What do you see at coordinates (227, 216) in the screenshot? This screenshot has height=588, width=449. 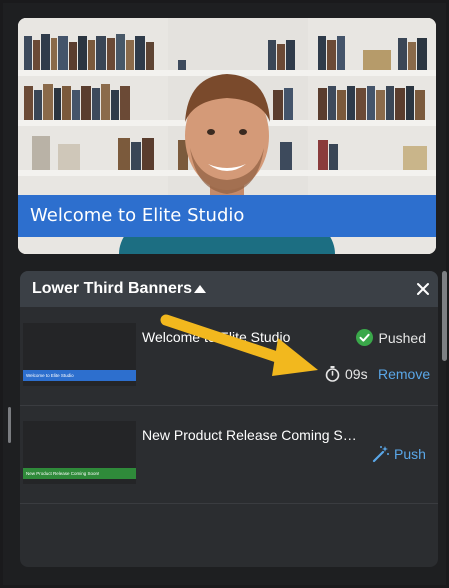 I see `preview-banner-text: Welcome to Elite Studio` at bounding box center [227, 216].